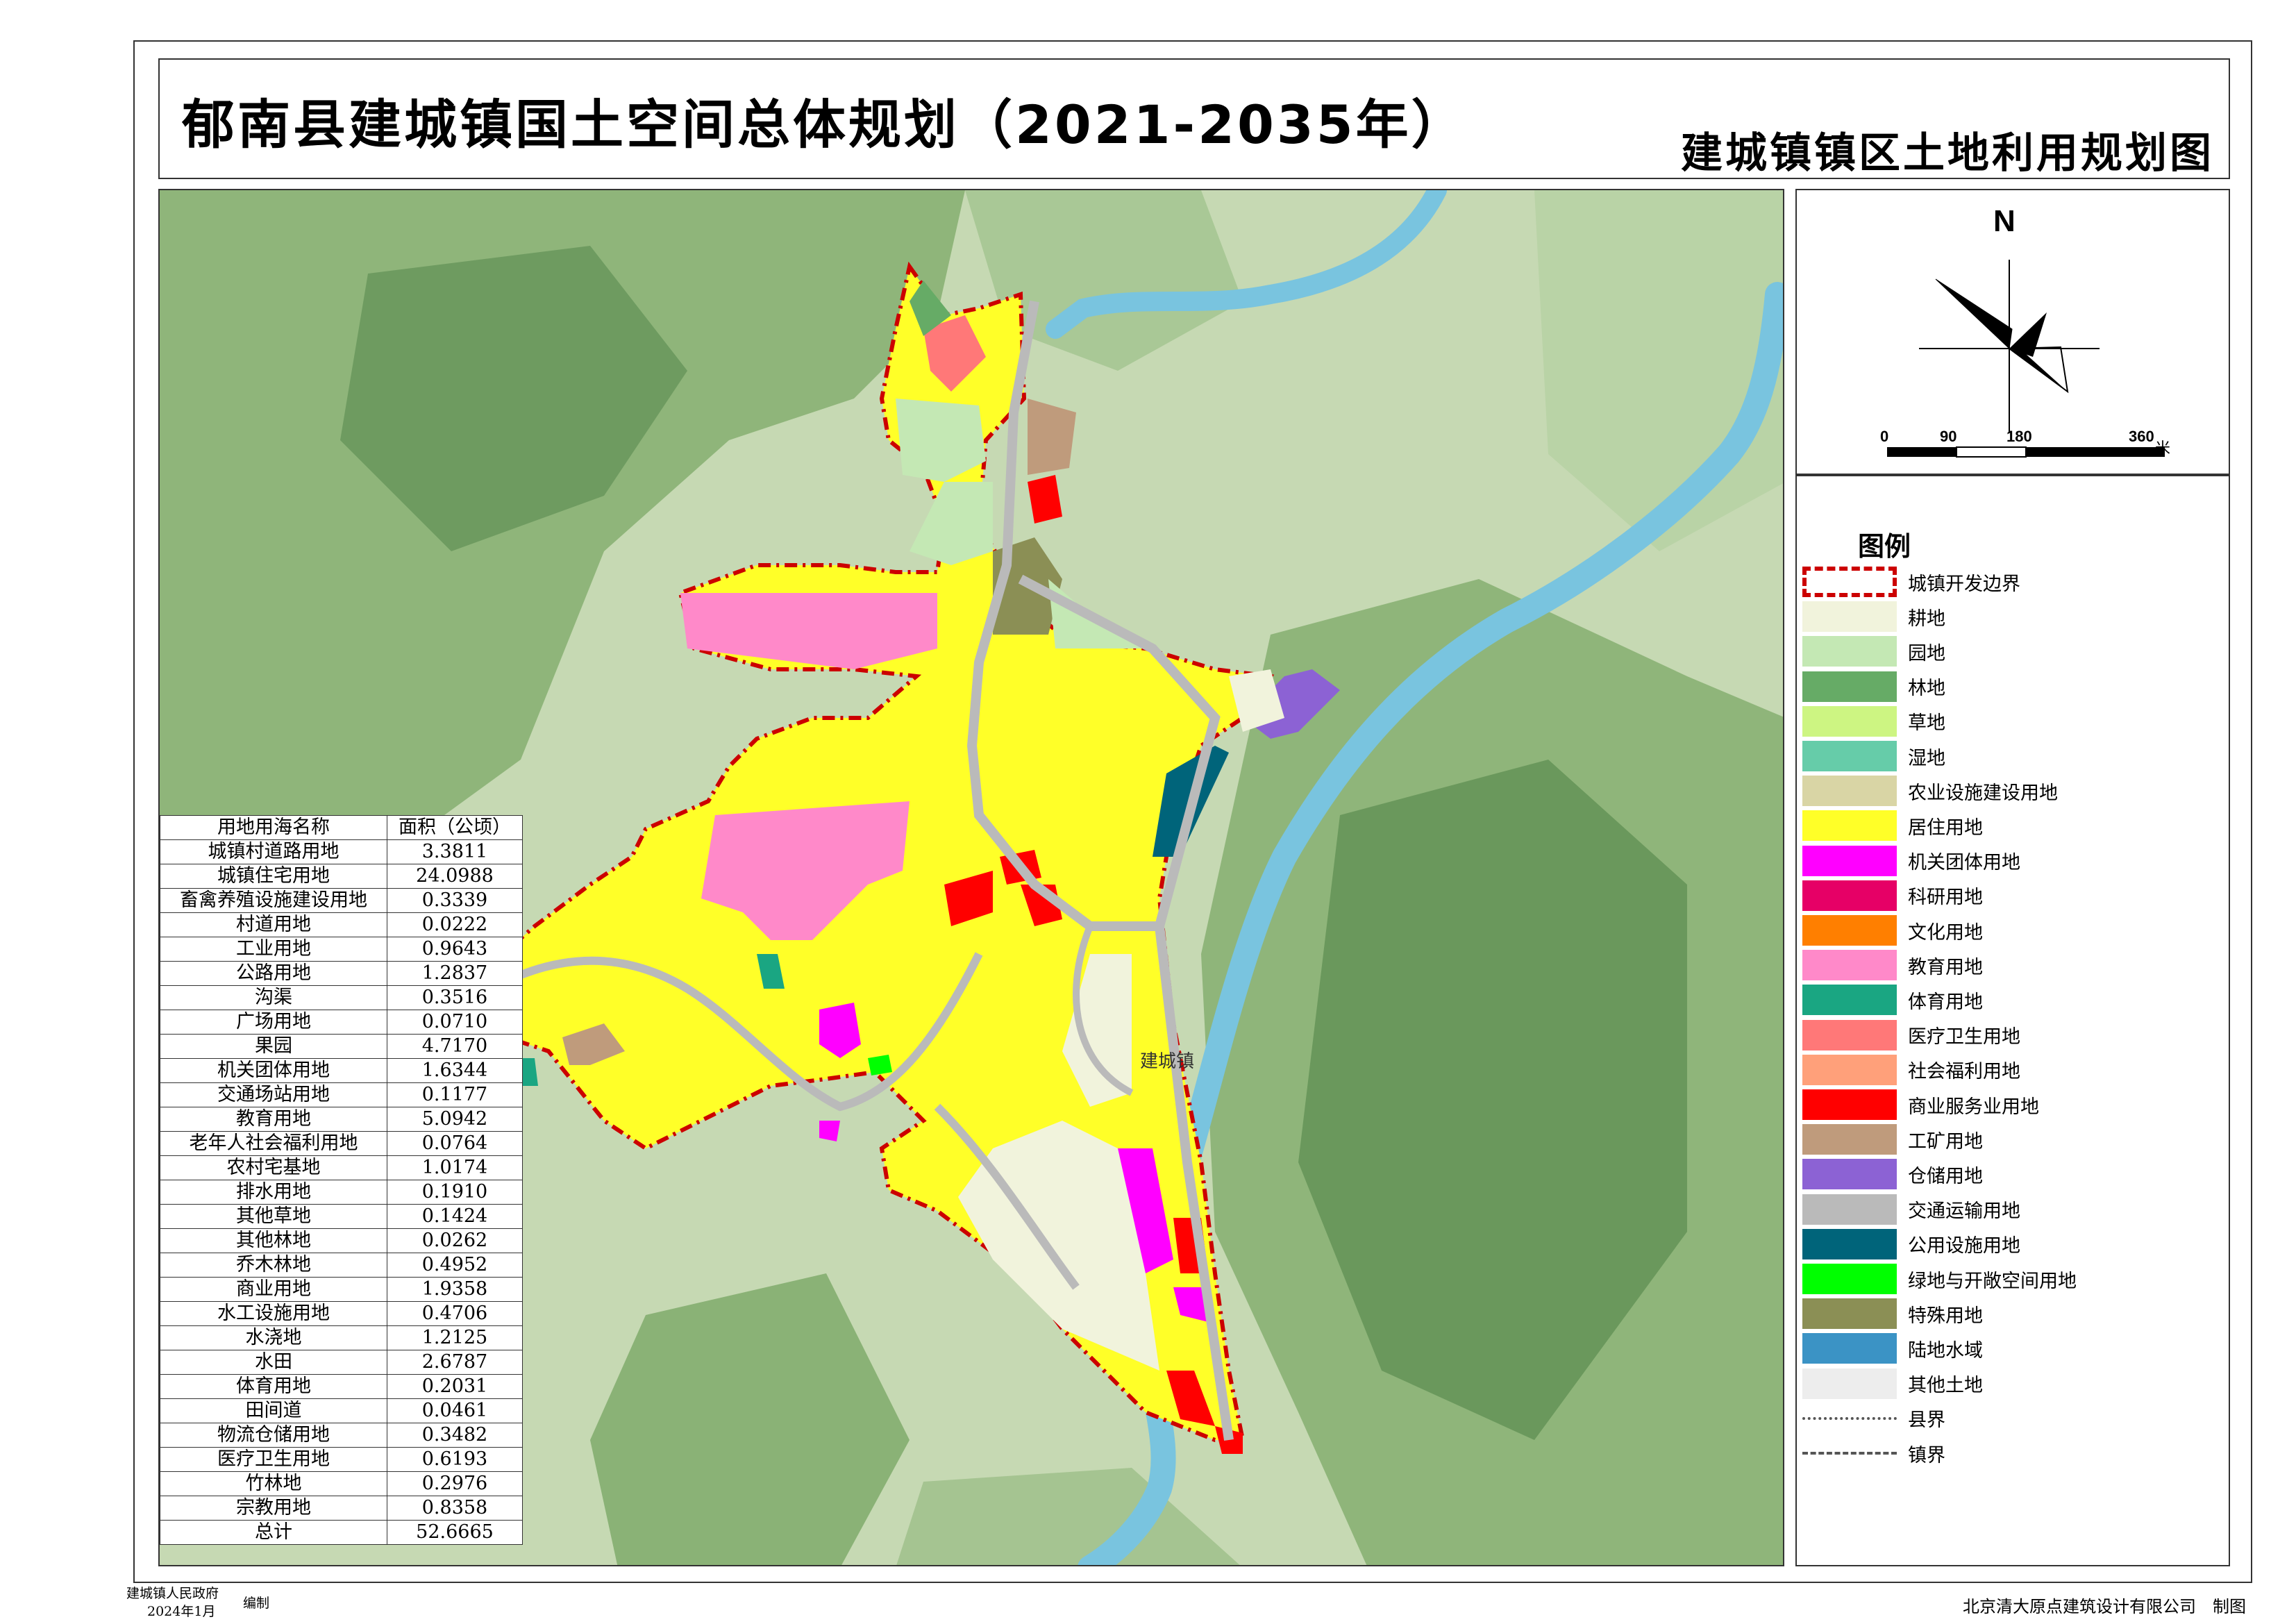 The image size is (2296, 1624). Describe the element at coordinates (455, 1071) in the screenshot. I see `table-cell-area: 1.6344` at that location.